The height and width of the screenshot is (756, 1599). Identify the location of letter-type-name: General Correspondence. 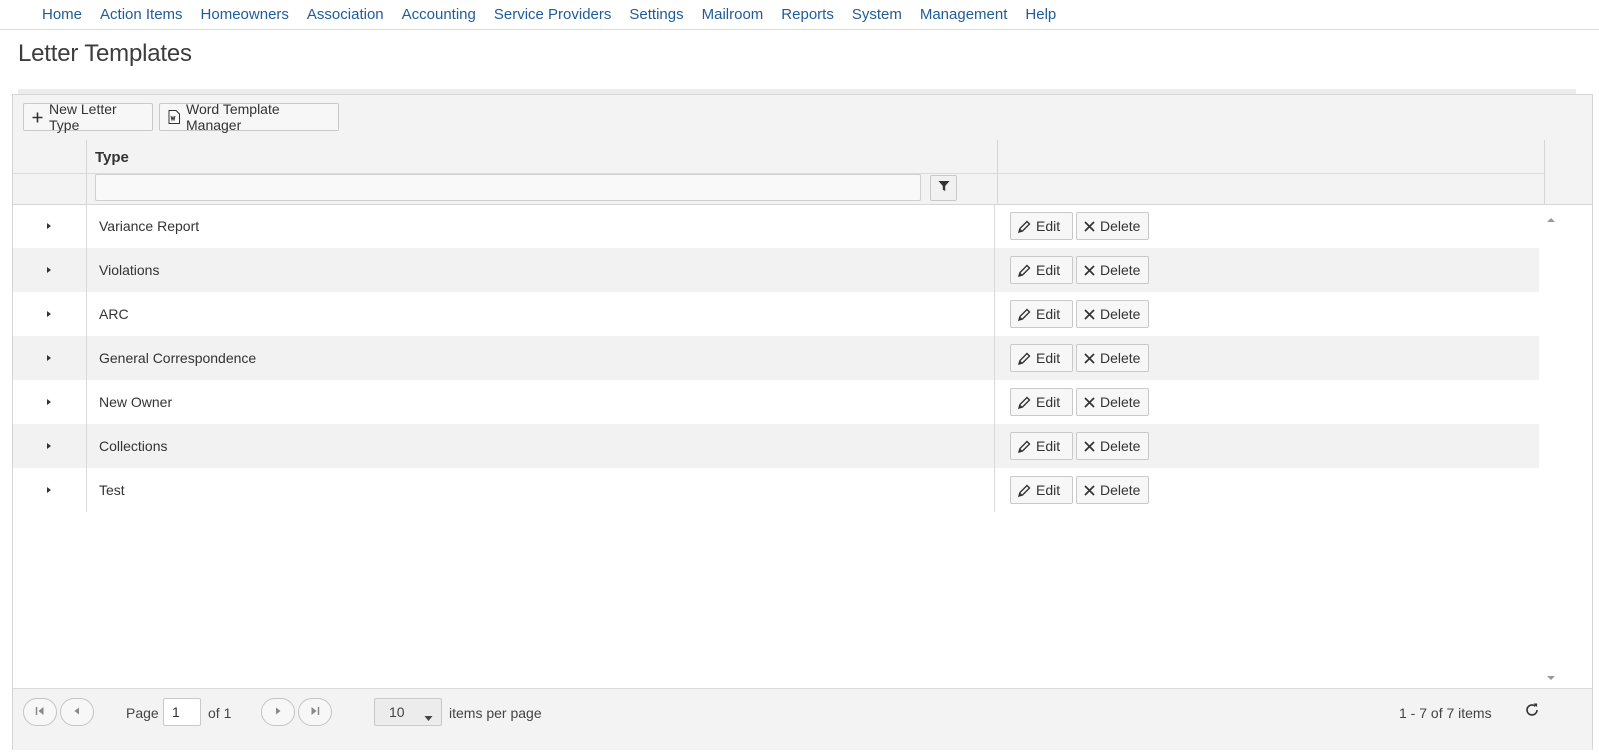
(178, 358).